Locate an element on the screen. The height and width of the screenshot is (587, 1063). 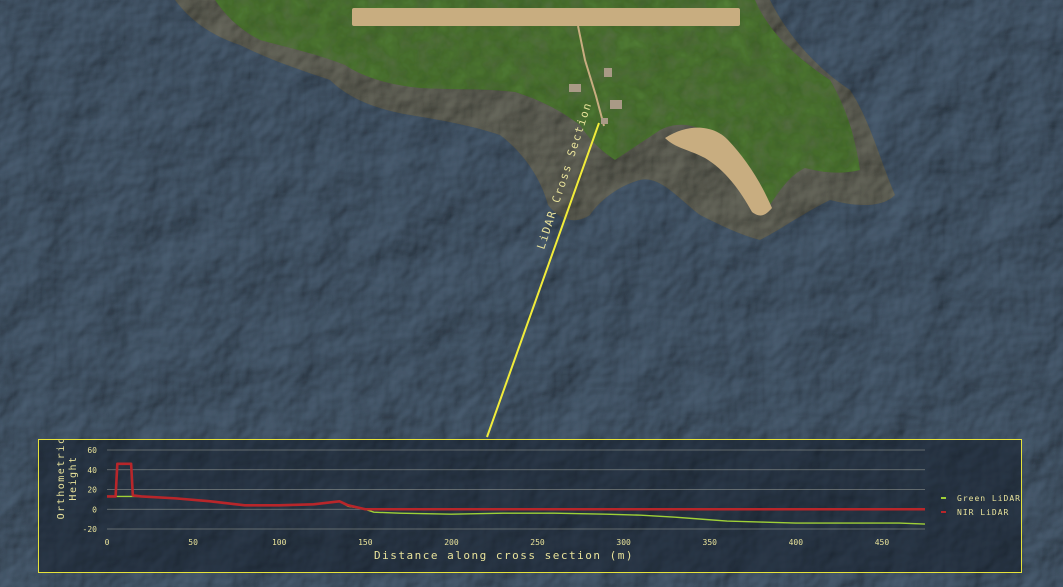
y-tick-labels: -20 0 20 40 60 is located at coordinates (90, 490).